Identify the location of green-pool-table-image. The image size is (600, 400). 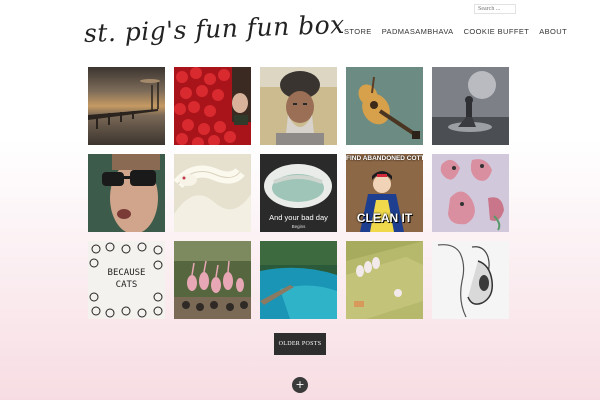
(384, 280).